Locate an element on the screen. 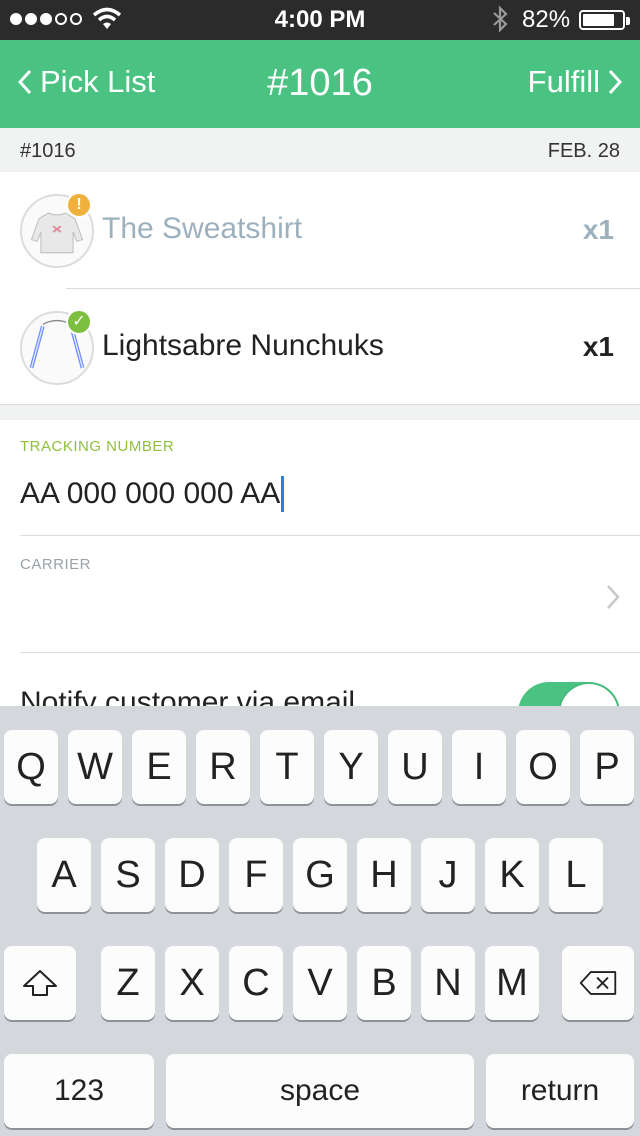  key-c: C is located at coordinates (256, 983).